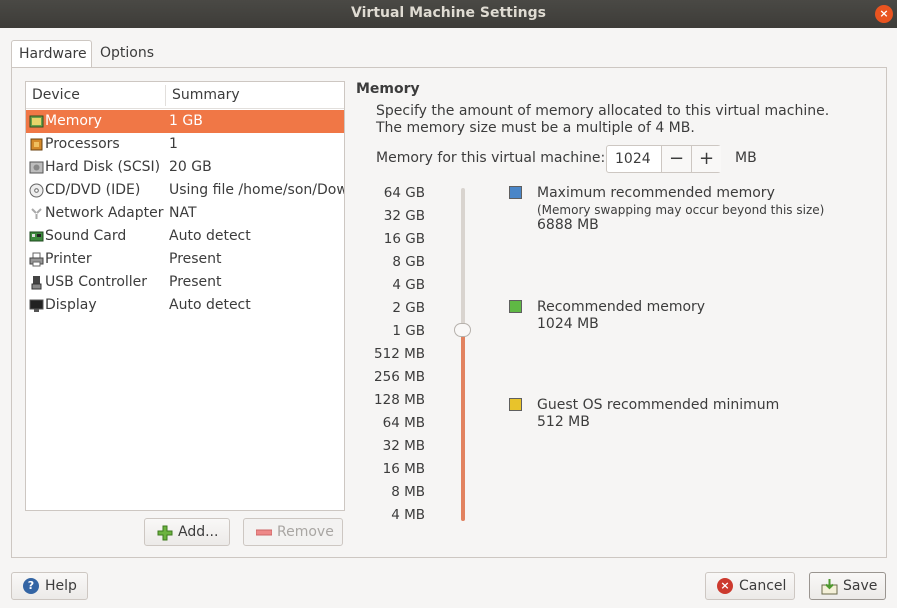 Image resolution: width=897 pixels, height=608 pixels. Describe the element at coordinates (515, 404) in the screenshot. I see `guest-minimum-marker` at that location.